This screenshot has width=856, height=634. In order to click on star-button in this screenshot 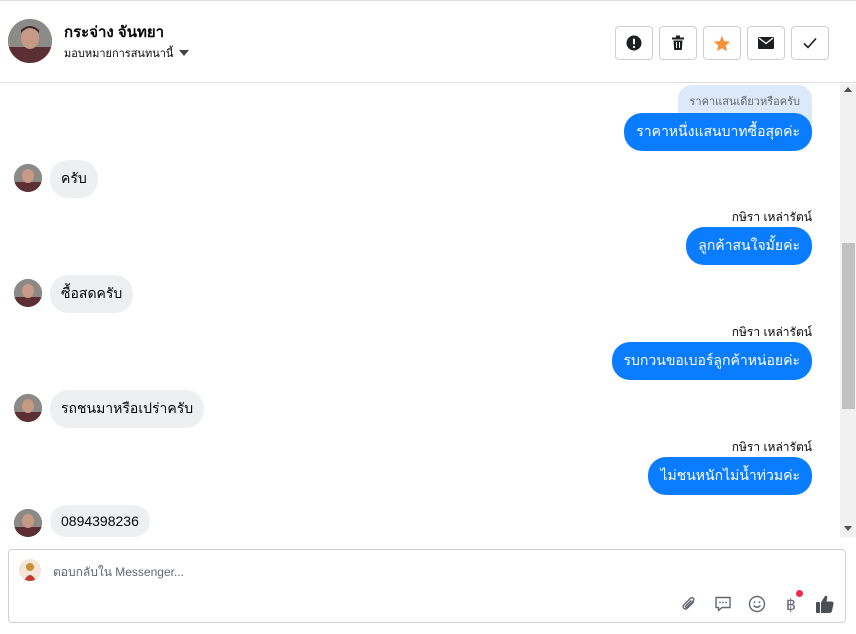, I will do `click(722, 43)`.